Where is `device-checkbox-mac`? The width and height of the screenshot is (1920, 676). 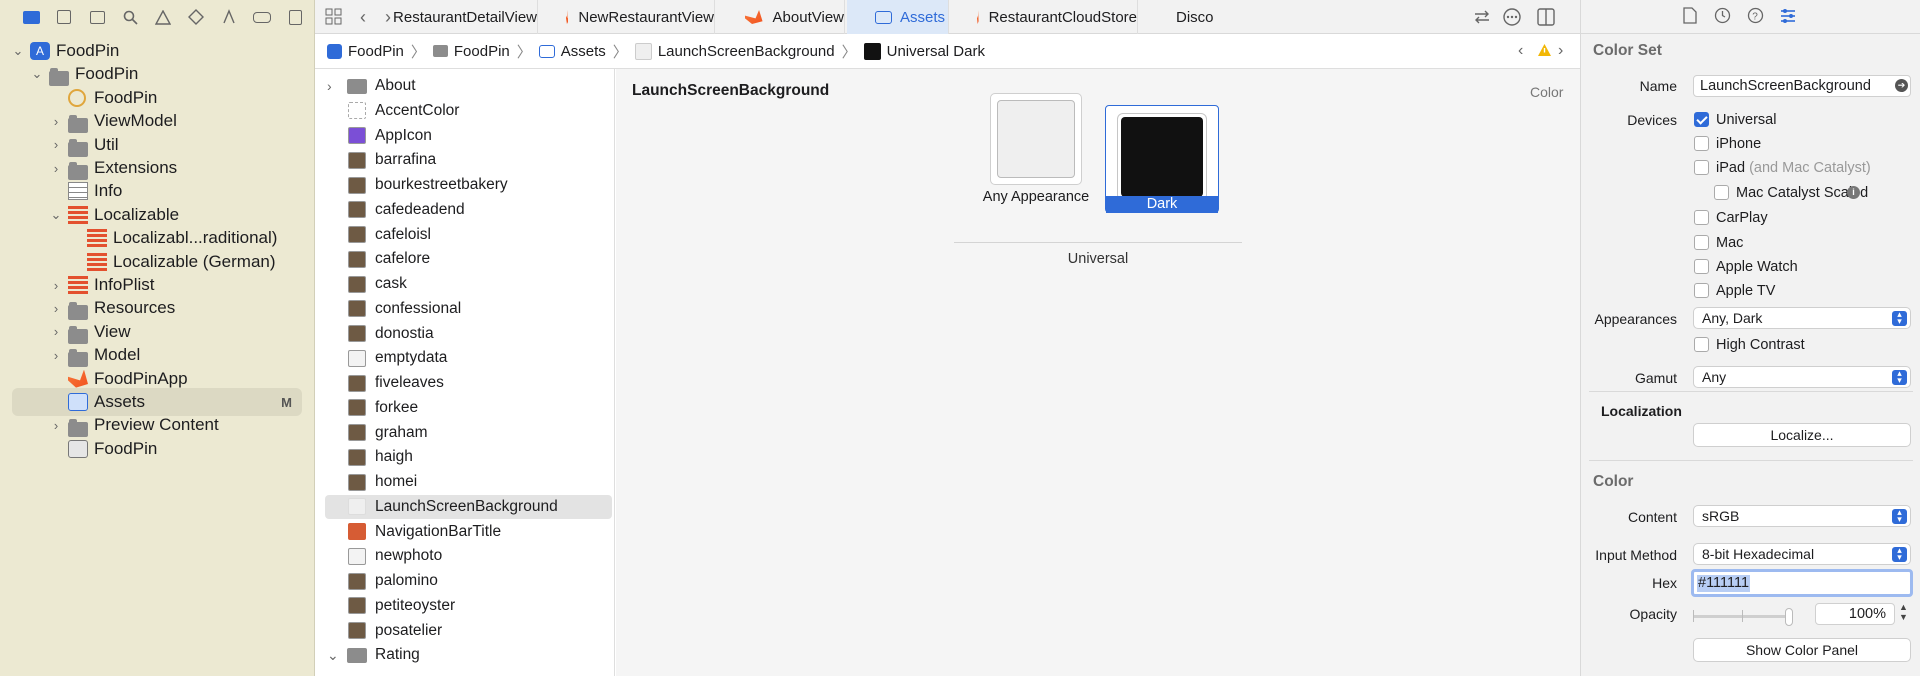 device-checkbox-mac is located at coordinates (1701, 242).